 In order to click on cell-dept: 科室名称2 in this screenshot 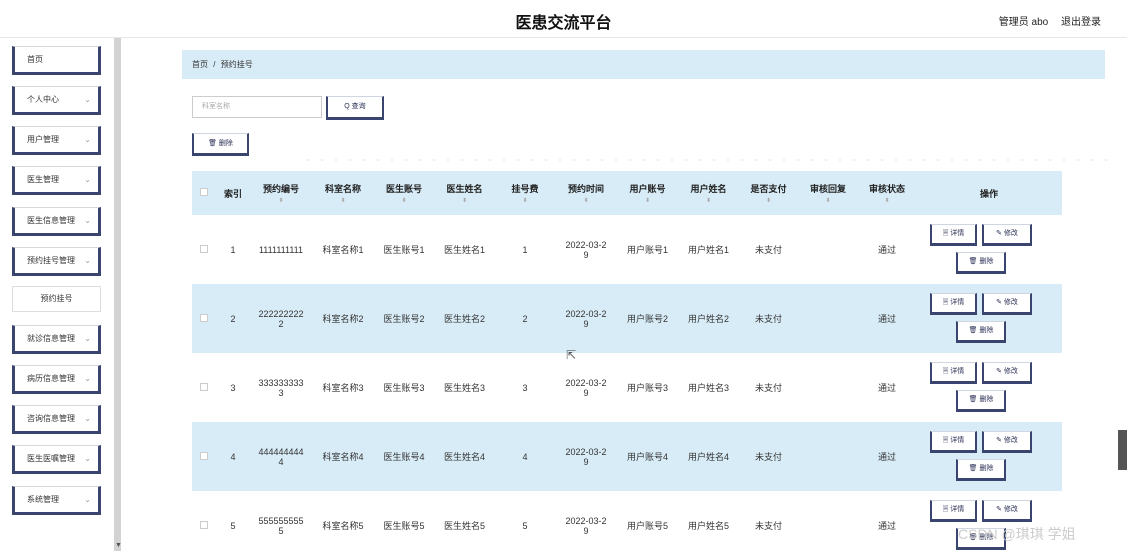, I will do `click(343, 318)`.